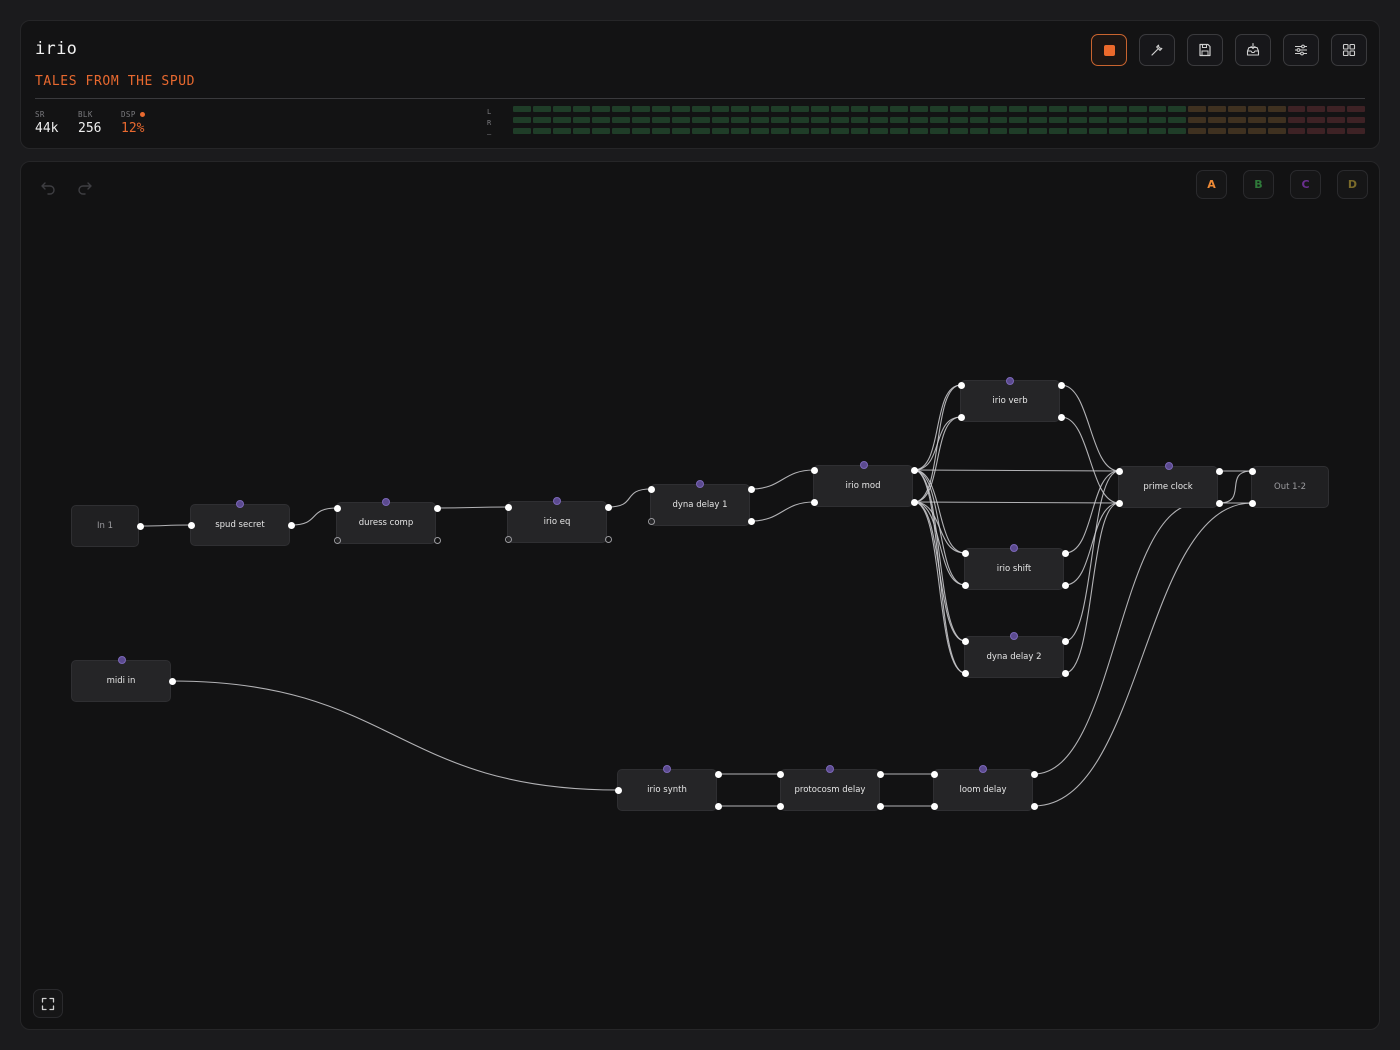 The width and height of the screenshot is (1400, 1050). Describe the element at coordinates (48, 1003) in the screenshot. I see `fullscreen-button` at that location.